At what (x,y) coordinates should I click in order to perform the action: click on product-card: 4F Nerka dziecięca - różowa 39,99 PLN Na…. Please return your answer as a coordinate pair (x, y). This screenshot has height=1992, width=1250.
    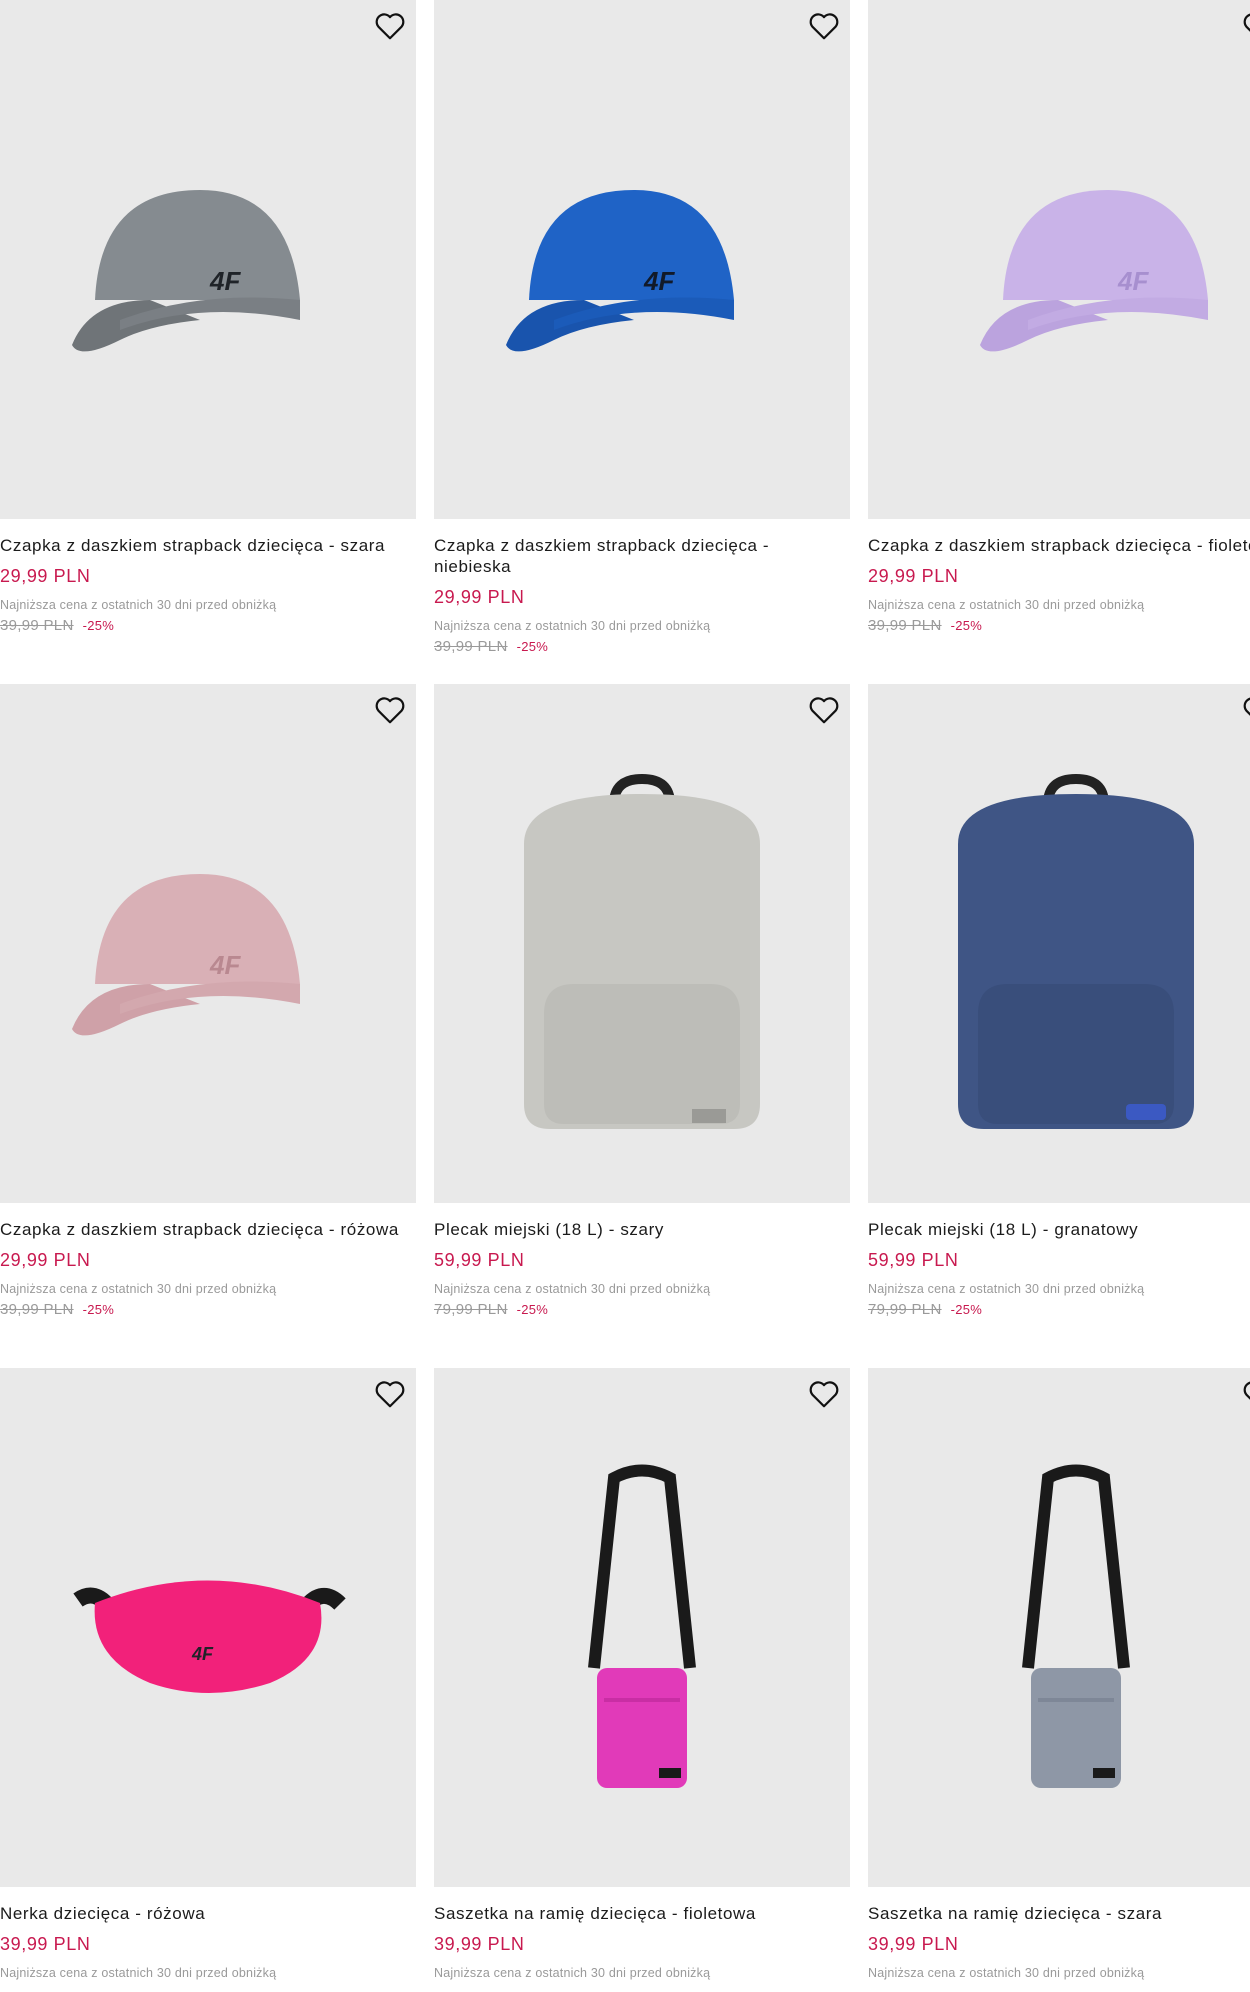
    Looking at the image, I should click on (208, 1674).